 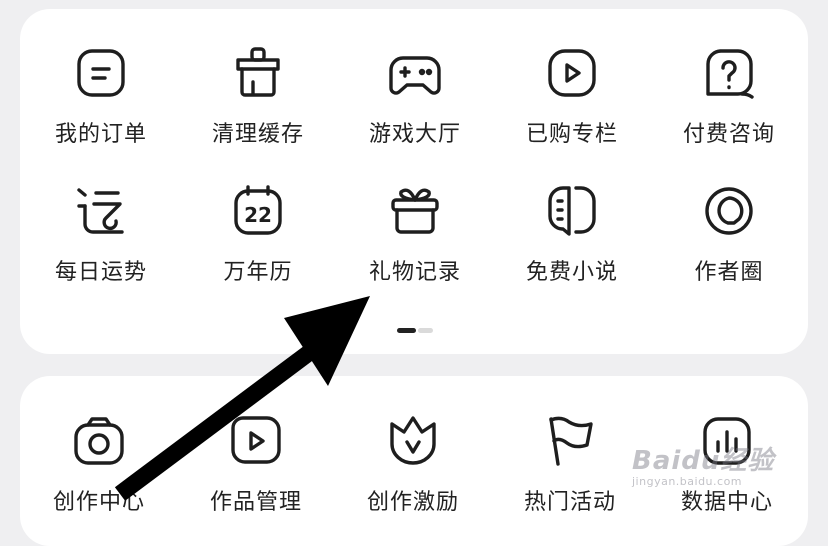 What do you see at coordinates (258, 72) in the screenshot?
I see `broom-icon` at bounding box center [258, 72].